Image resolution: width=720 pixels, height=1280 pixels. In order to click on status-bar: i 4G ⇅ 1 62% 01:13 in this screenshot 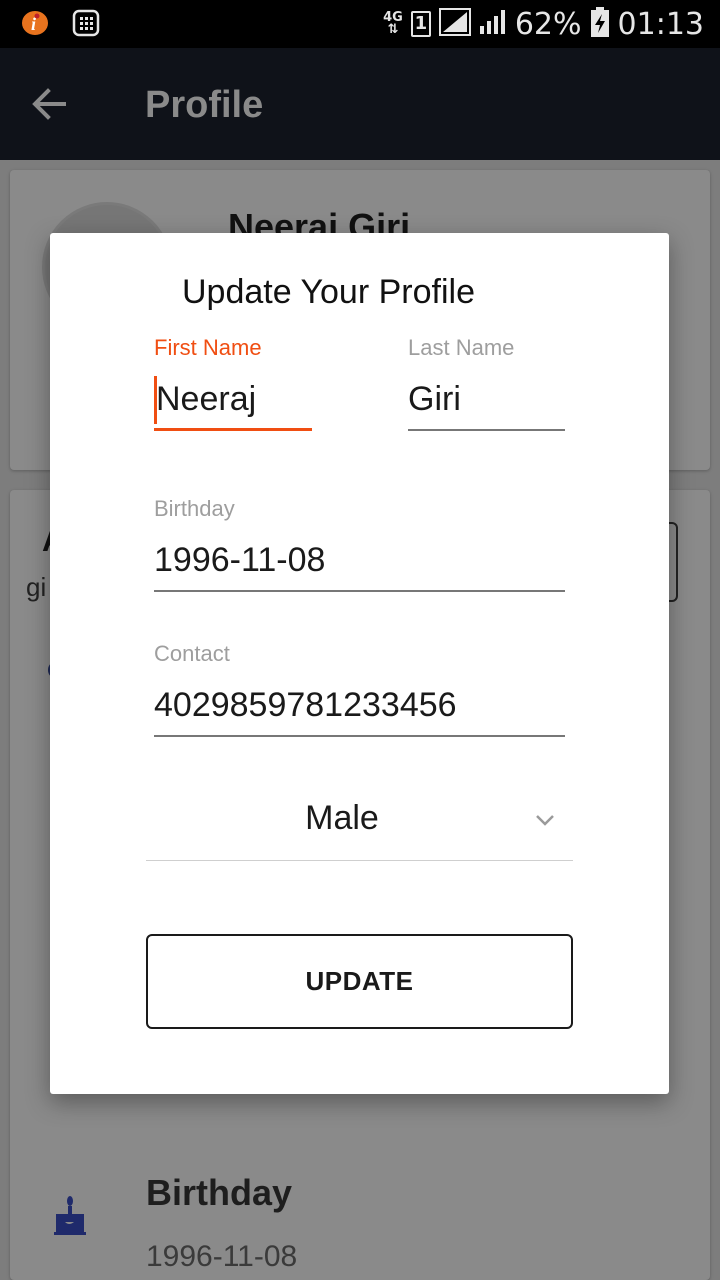, I will do `click(360, 24)`.